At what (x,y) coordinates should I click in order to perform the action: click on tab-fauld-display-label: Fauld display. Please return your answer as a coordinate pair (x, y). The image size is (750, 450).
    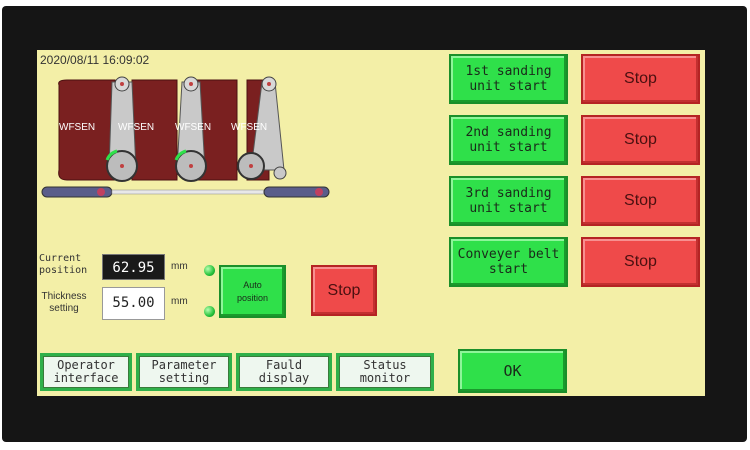
    Looking at the image, I should click on (284, 372).